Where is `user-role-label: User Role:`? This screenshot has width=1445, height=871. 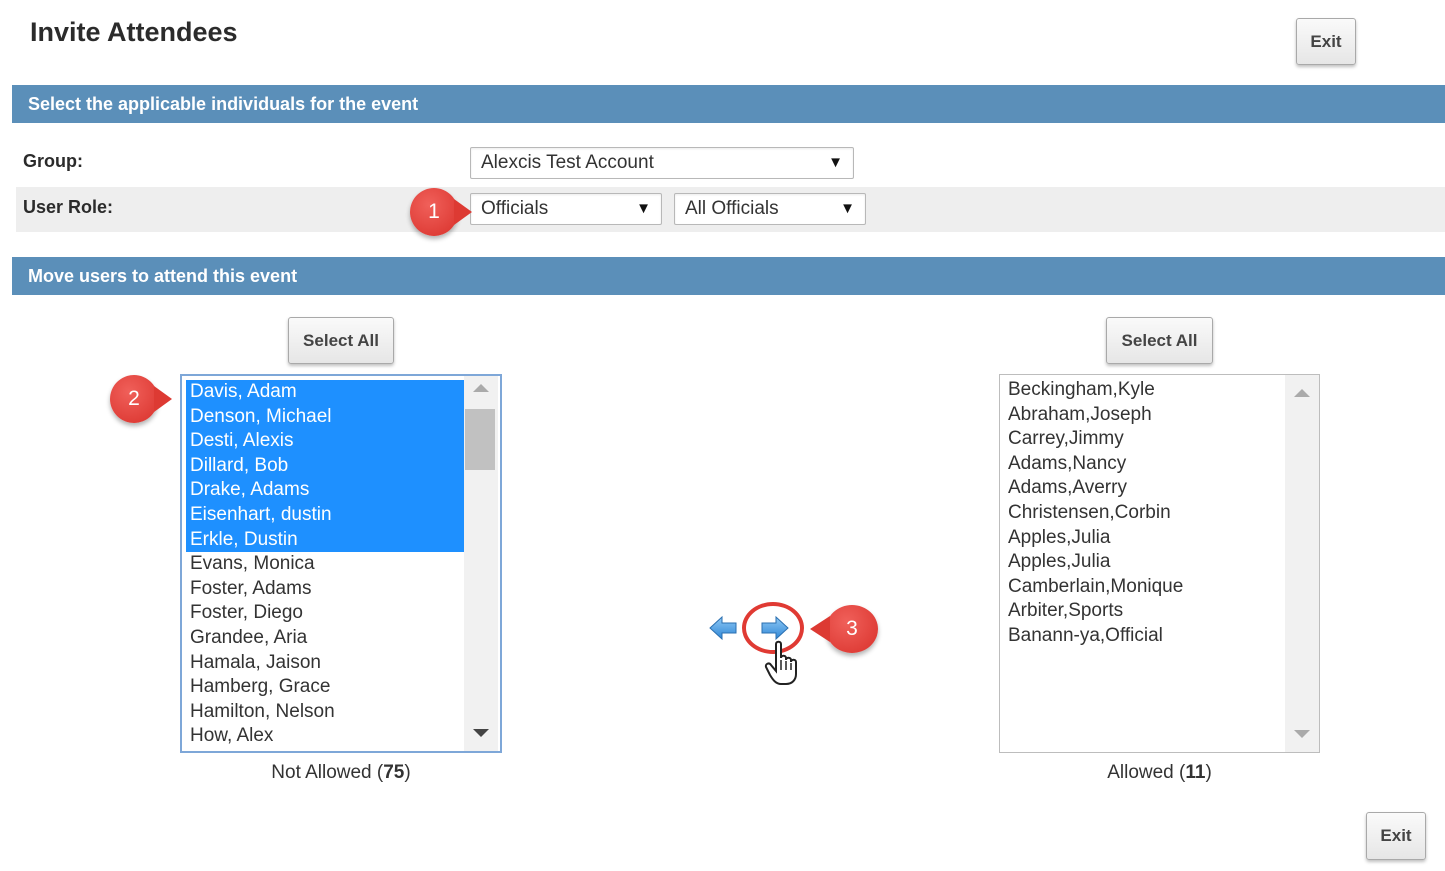
user-role-label: User Role: is located at coordinates (68, 207).